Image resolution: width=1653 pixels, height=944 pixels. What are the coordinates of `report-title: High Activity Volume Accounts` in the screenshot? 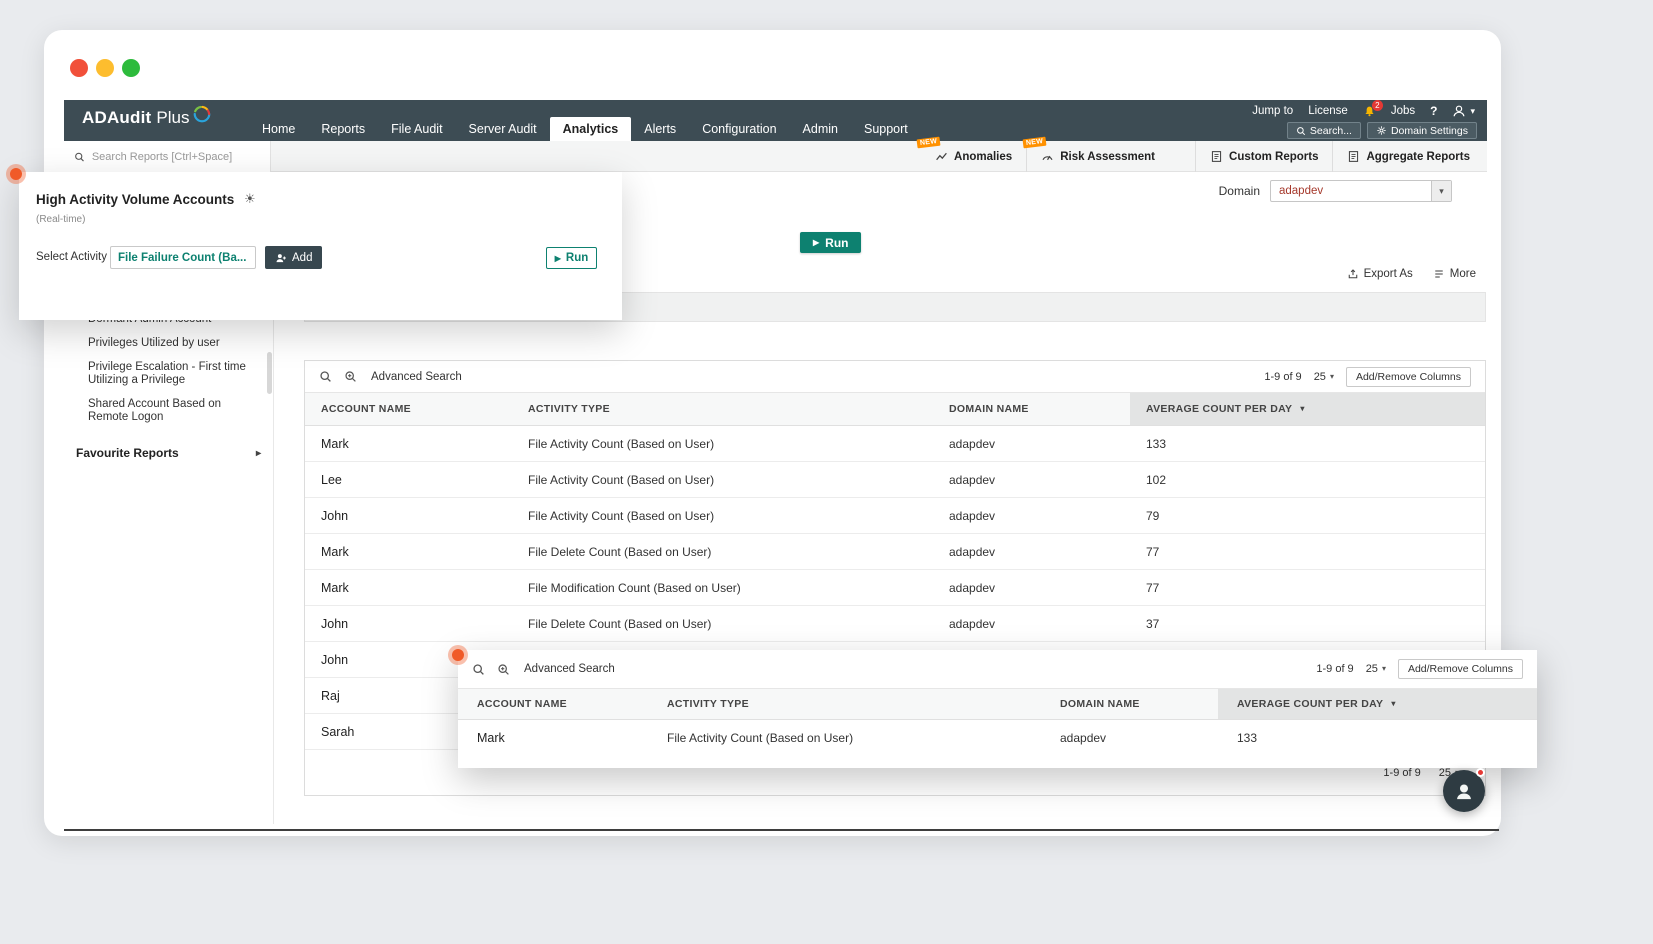 It's located at (135, 199).